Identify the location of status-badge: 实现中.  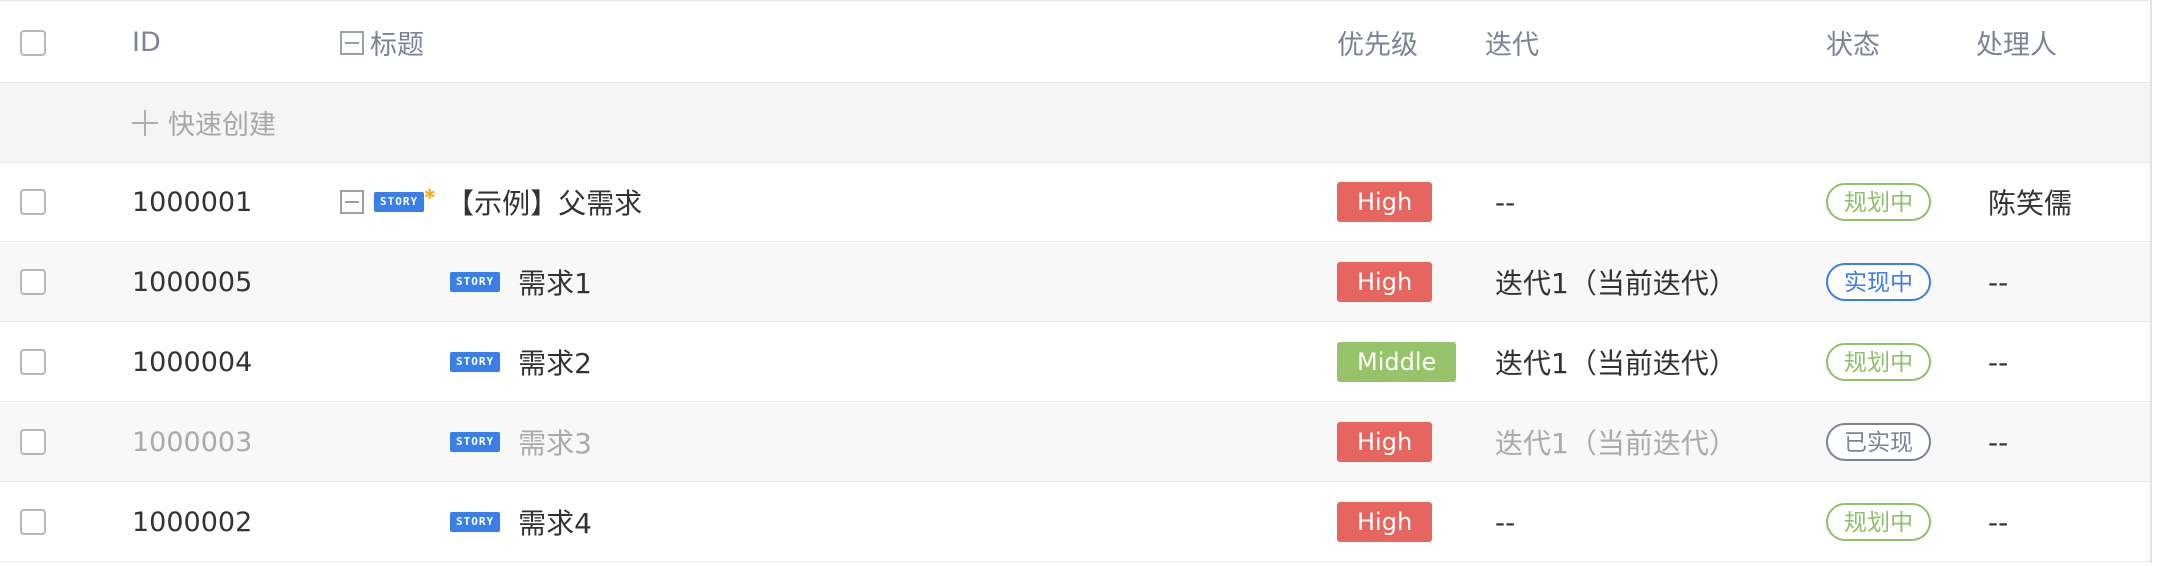
(1878, 282).